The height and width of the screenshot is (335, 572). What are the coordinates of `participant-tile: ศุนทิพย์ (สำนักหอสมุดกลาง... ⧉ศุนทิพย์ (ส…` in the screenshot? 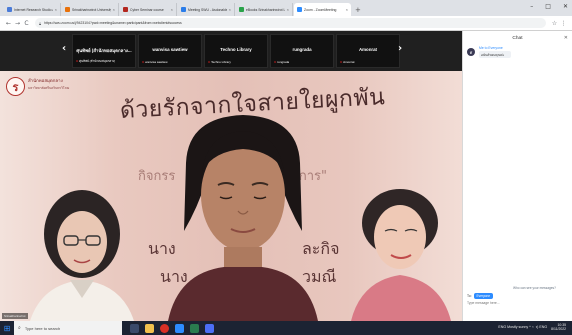 It's located at (104, 51).